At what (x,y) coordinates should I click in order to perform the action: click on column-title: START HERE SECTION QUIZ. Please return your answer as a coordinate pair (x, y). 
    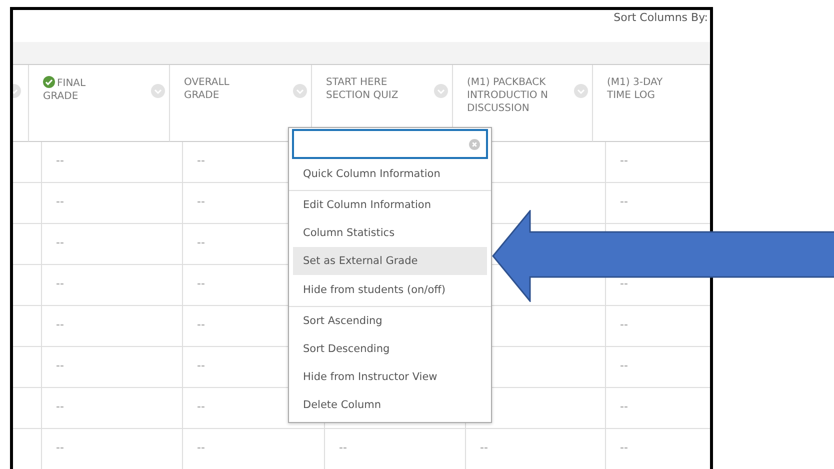
    Looking at the image, I should click on (363, 89).